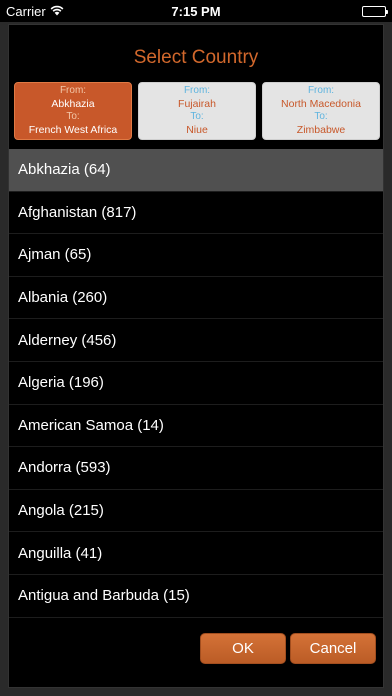 This screenshot has height=696, width=392. Describe the element at coordinates (197, 130) in the screenshot. I see `range-to-value: Niue` at that location.